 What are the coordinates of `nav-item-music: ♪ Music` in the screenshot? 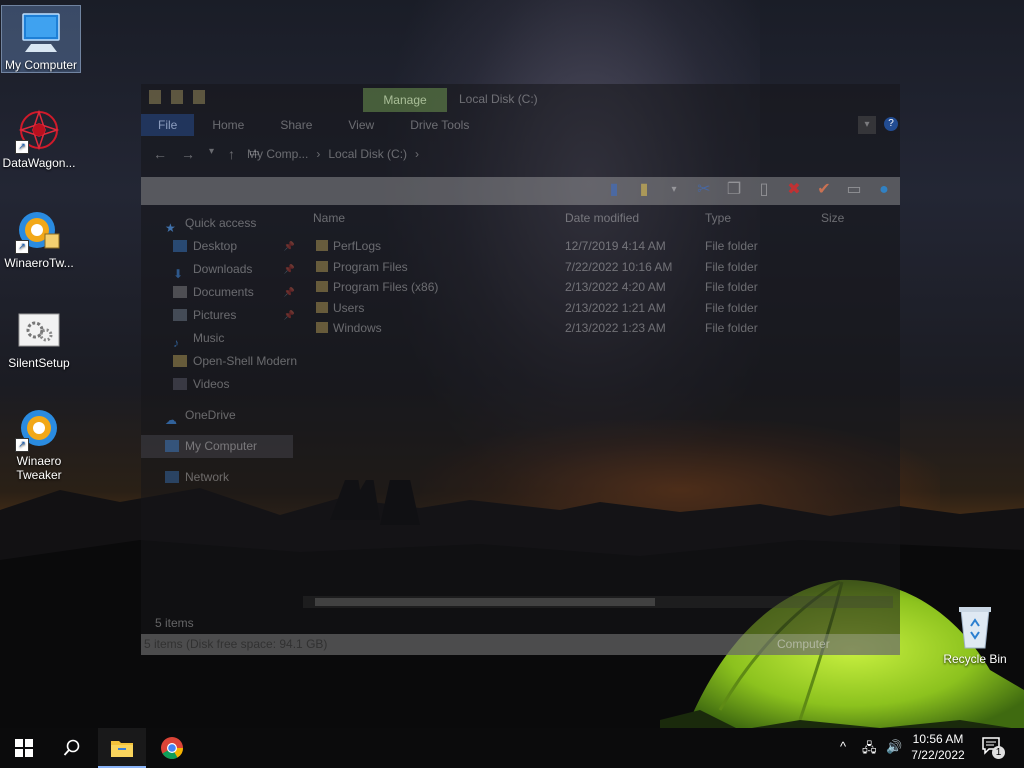 It's located at (221, 338).